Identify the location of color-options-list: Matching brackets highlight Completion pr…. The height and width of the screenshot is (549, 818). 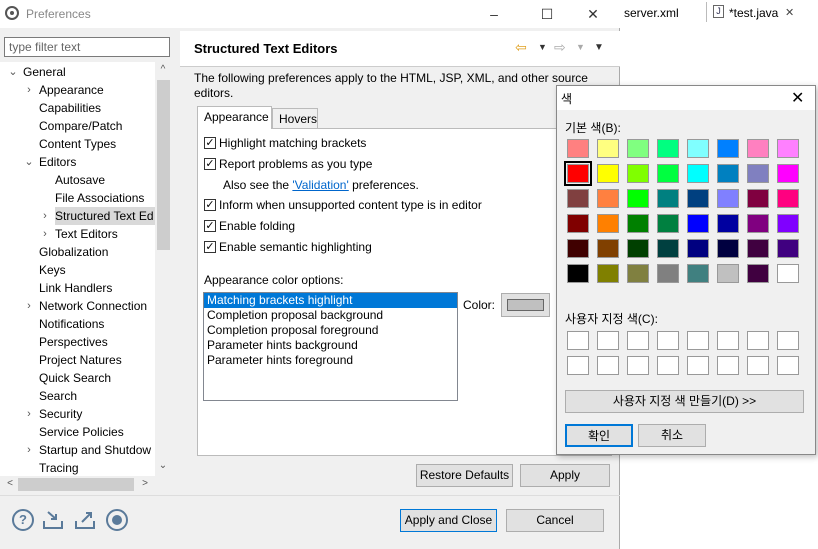
(330, 346).